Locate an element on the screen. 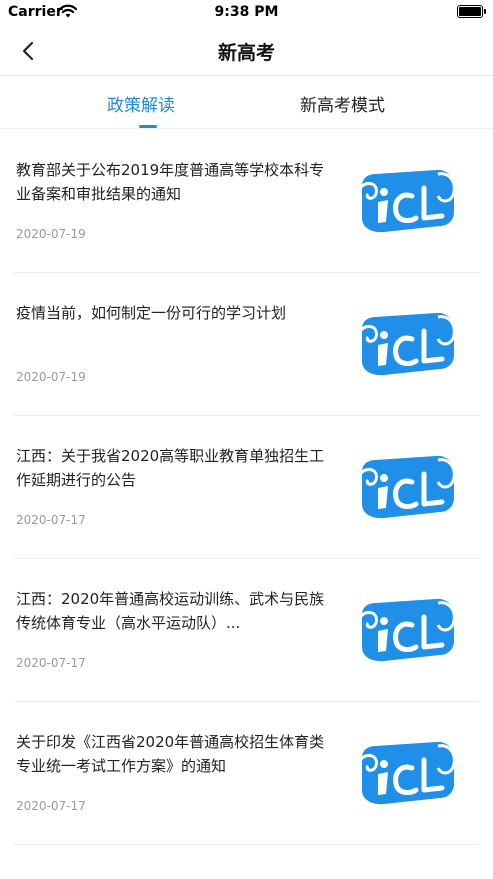 The width and height of the screenshot is (493, 879). tab-policy-interpretation: 政策解读 is located at coordinates (141, 103).